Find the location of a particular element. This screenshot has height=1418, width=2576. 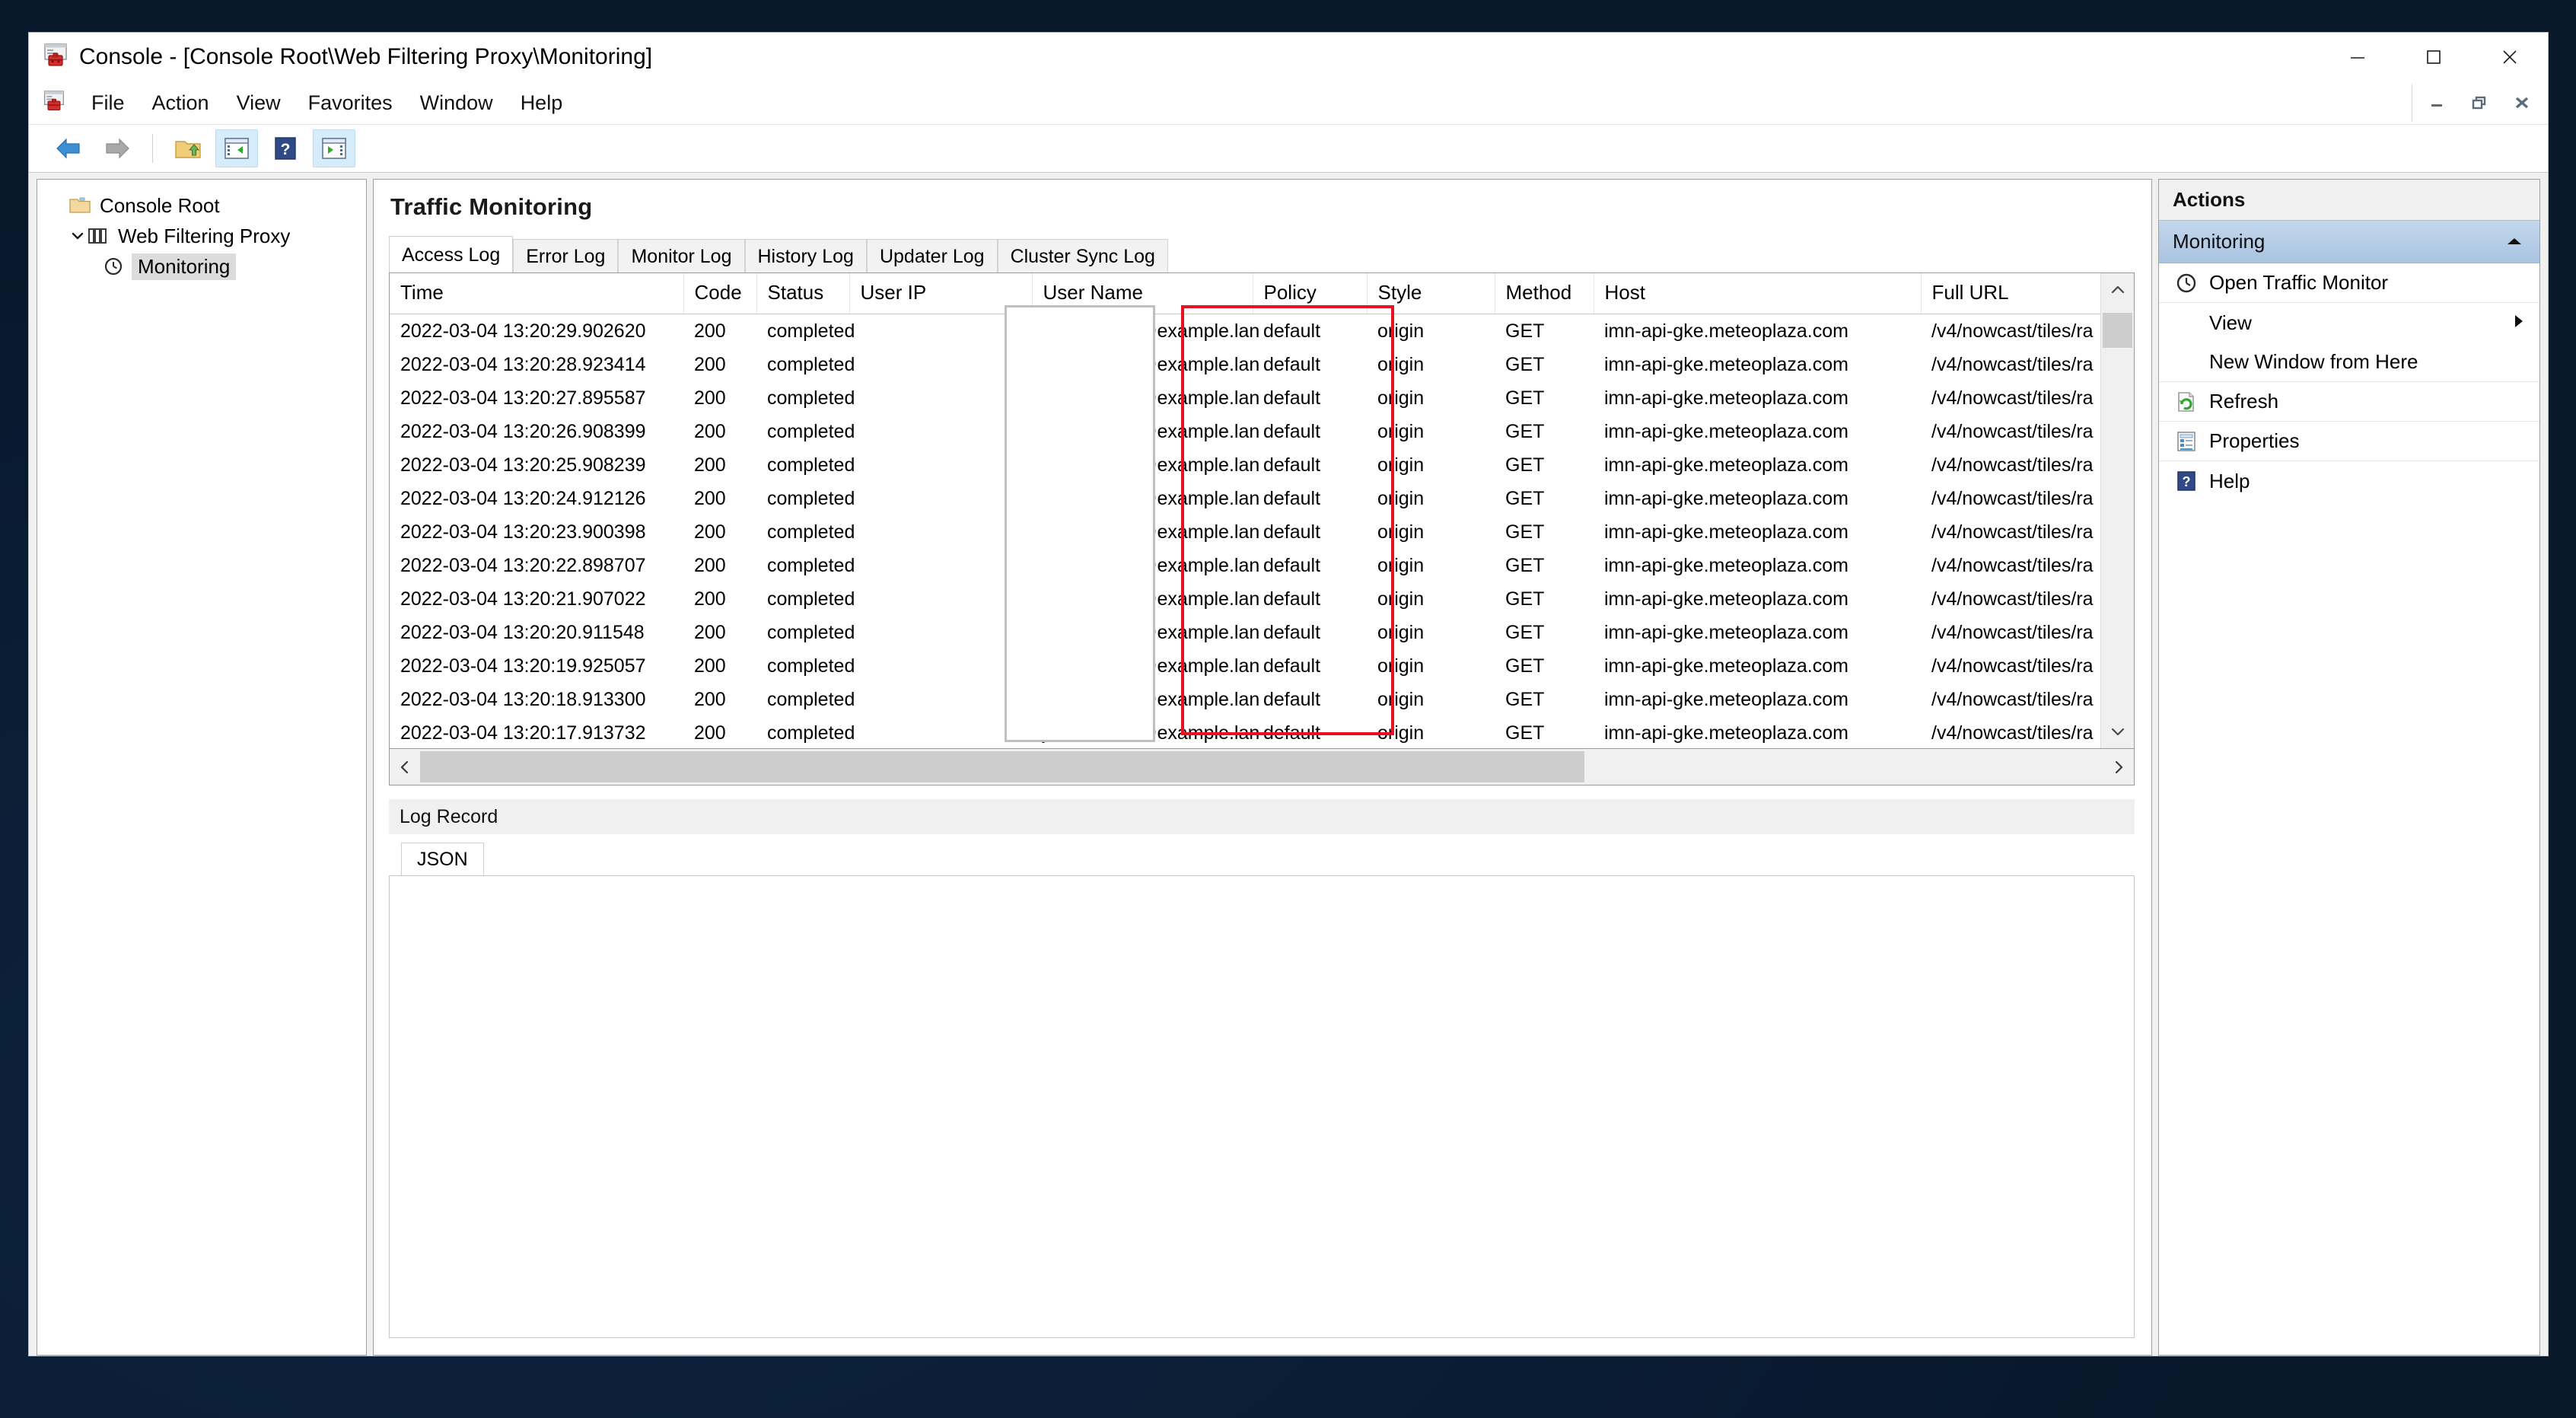

tab-updater-log: Updater Log is located at coordinates (932, 255).